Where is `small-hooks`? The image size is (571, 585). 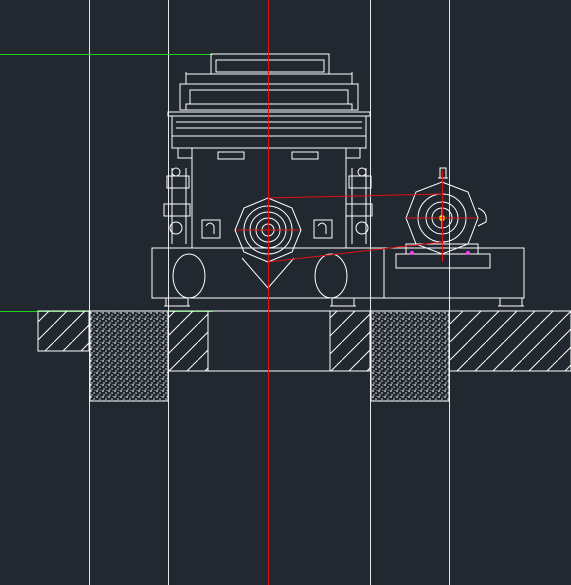
small-hooks is located at coordinates (267, 229).